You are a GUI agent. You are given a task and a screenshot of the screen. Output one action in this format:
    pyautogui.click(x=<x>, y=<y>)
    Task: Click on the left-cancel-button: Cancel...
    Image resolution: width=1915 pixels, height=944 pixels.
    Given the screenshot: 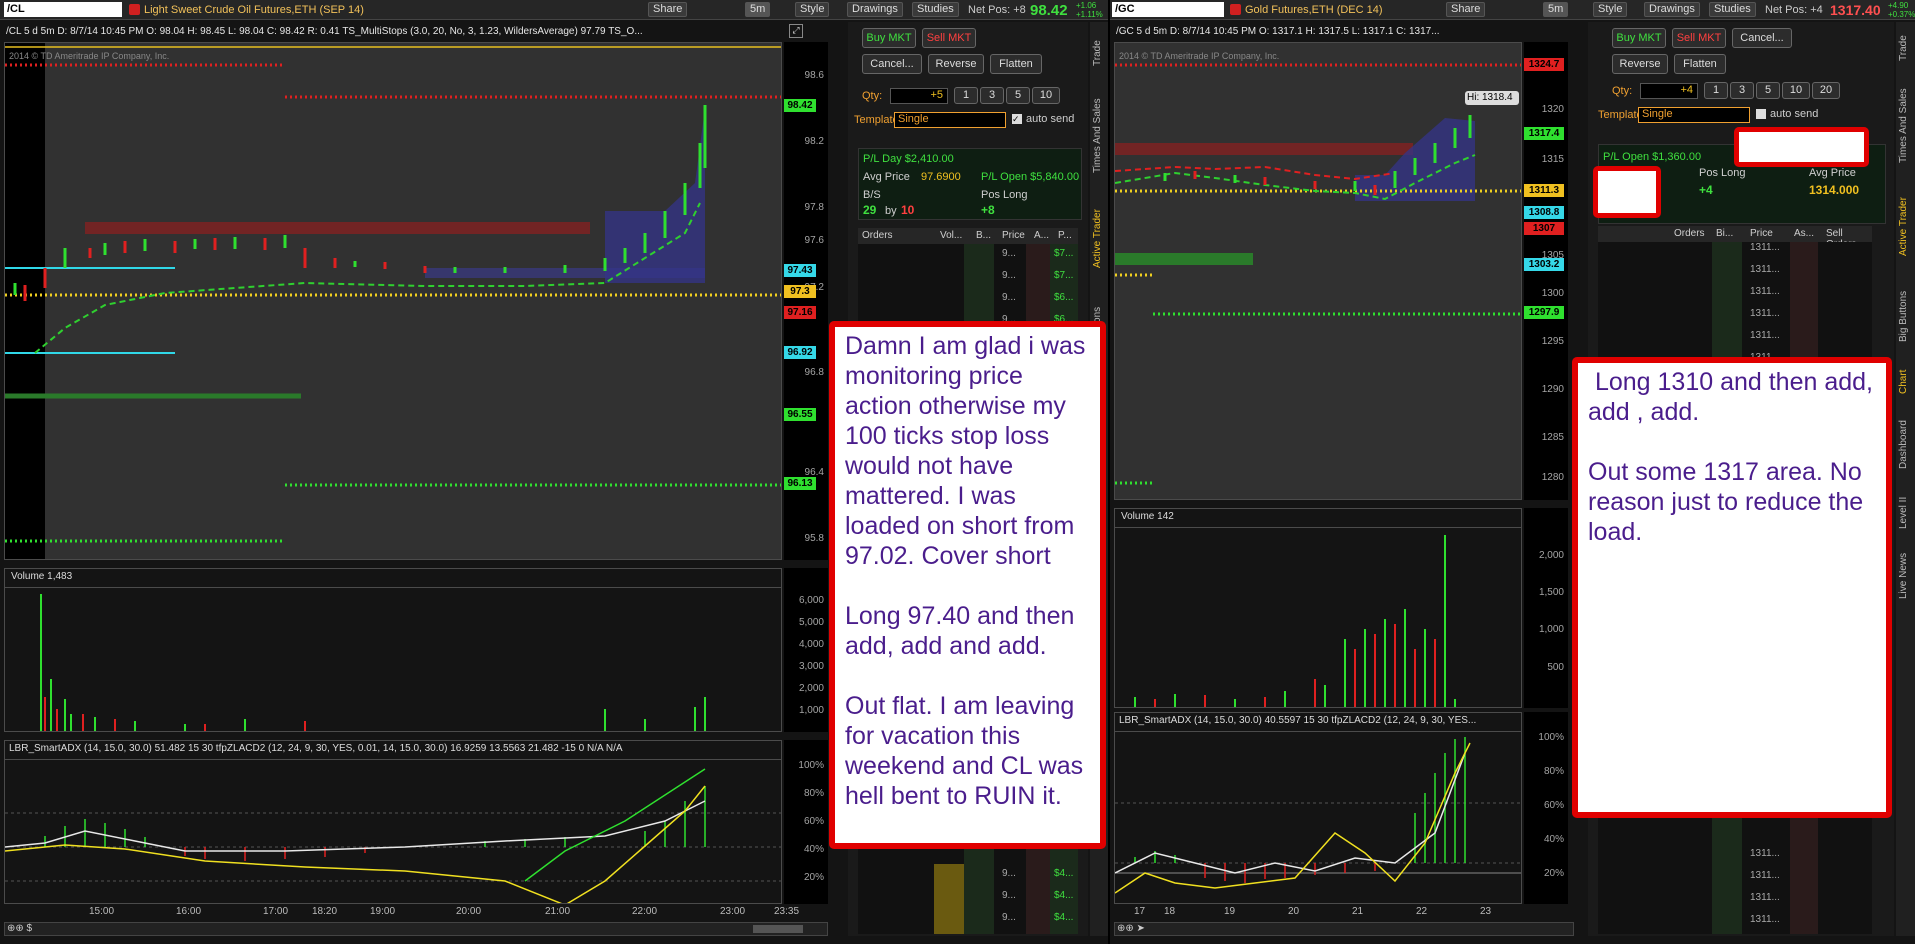 What is the action you would take?
    pyautogui.click(x=892, y=64)
    